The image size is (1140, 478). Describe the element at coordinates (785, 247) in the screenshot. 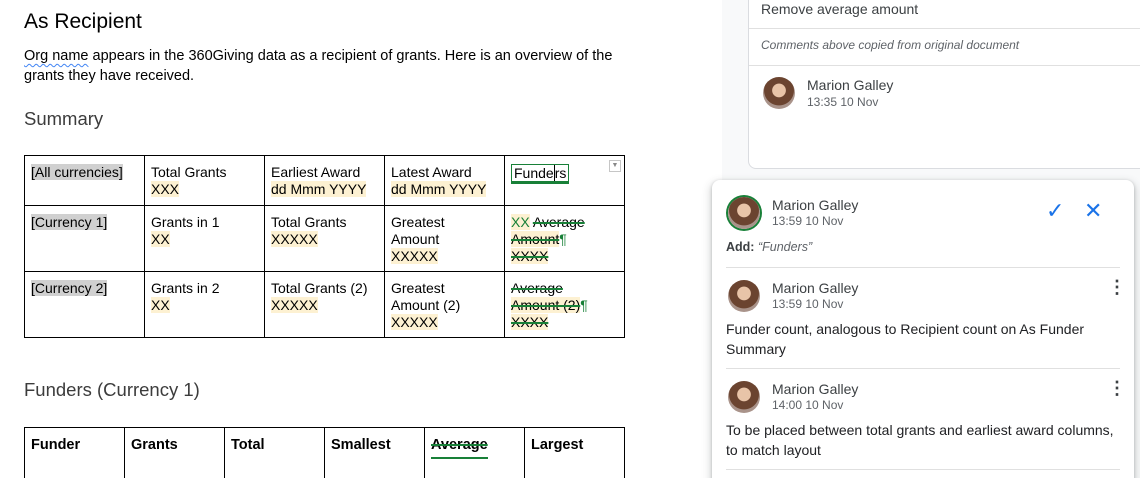

I see `suggestion-value: “Funders”` at that location.